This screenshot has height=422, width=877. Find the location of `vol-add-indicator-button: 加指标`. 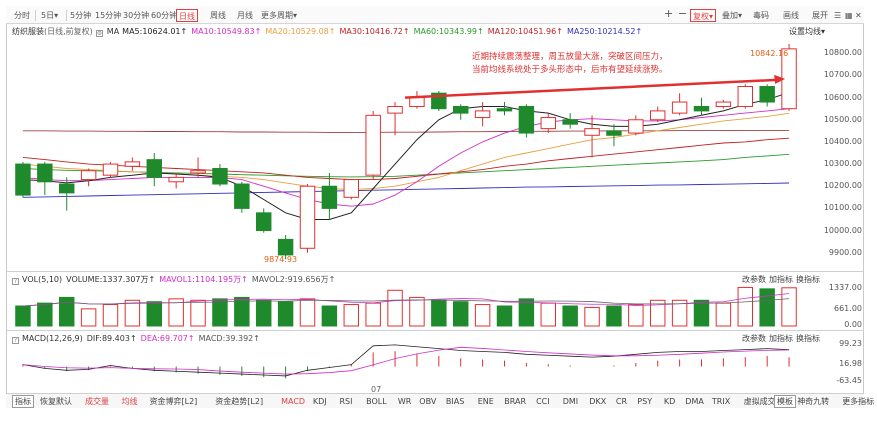

vol-add-indicator-button: 加指标 is located at coordinates (781, 279).